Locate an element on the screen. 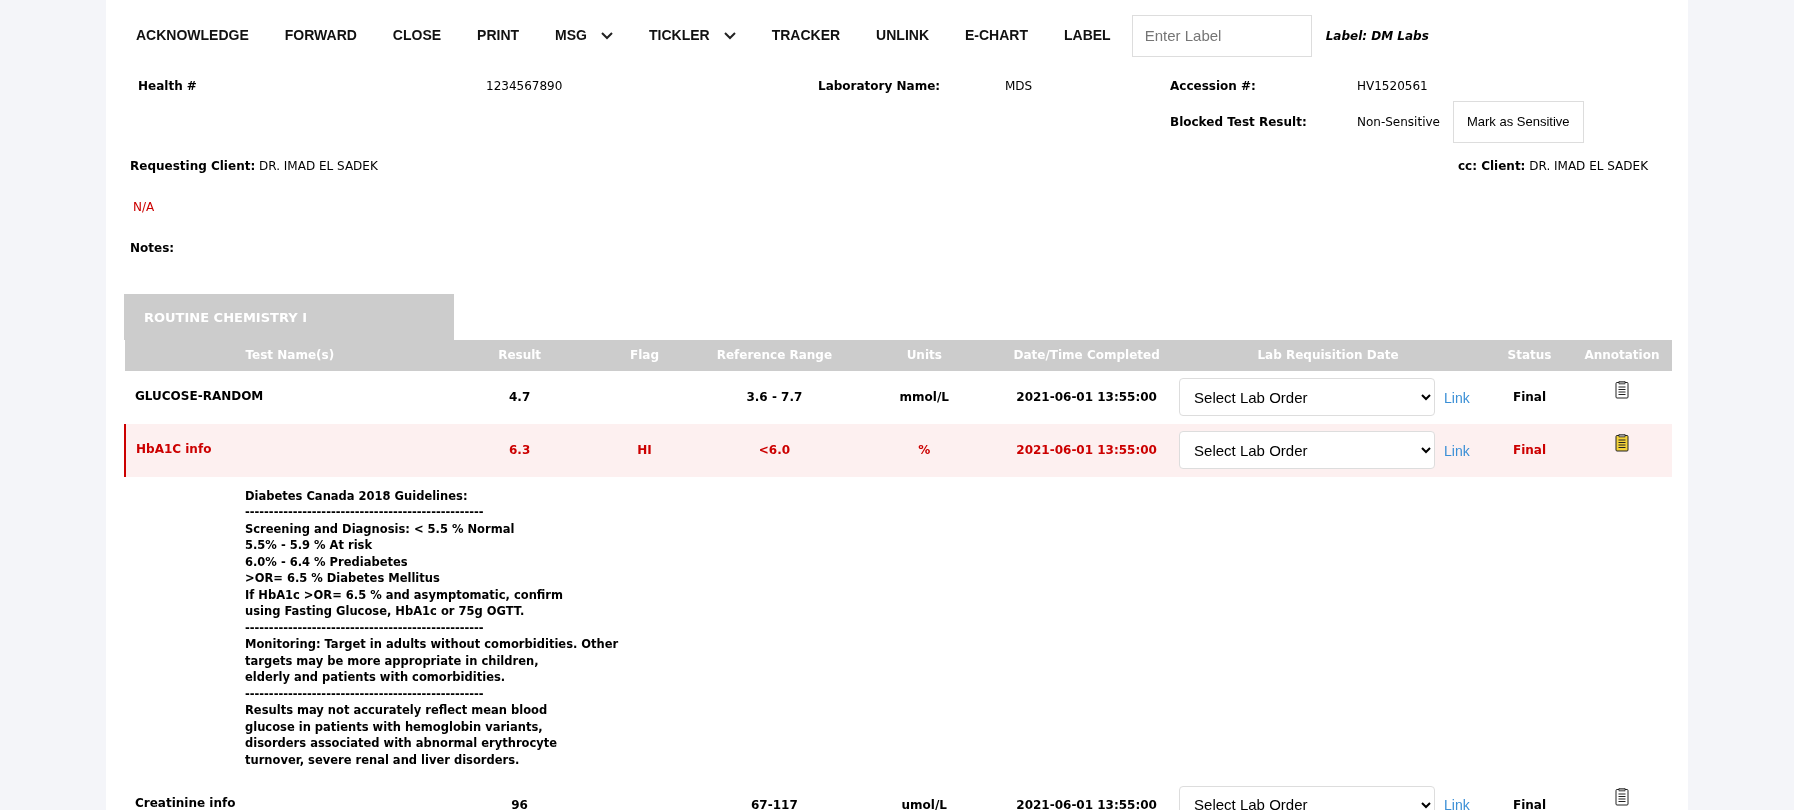 The image size is (1794, 810). toolbar-button: UNLINK is located at coordinates (902, 35).